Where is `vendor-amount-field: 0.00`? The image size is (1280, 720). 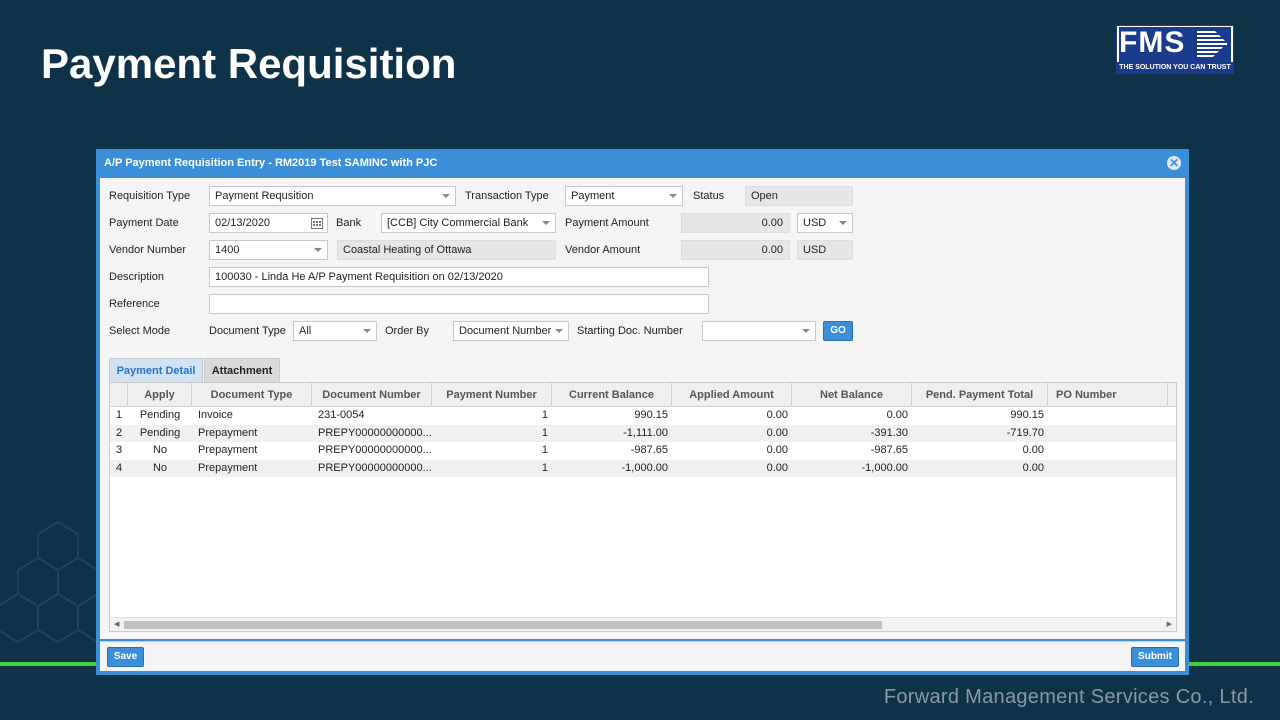
vendor-amount-field: 0.00 is located at coordinates (735, 250).